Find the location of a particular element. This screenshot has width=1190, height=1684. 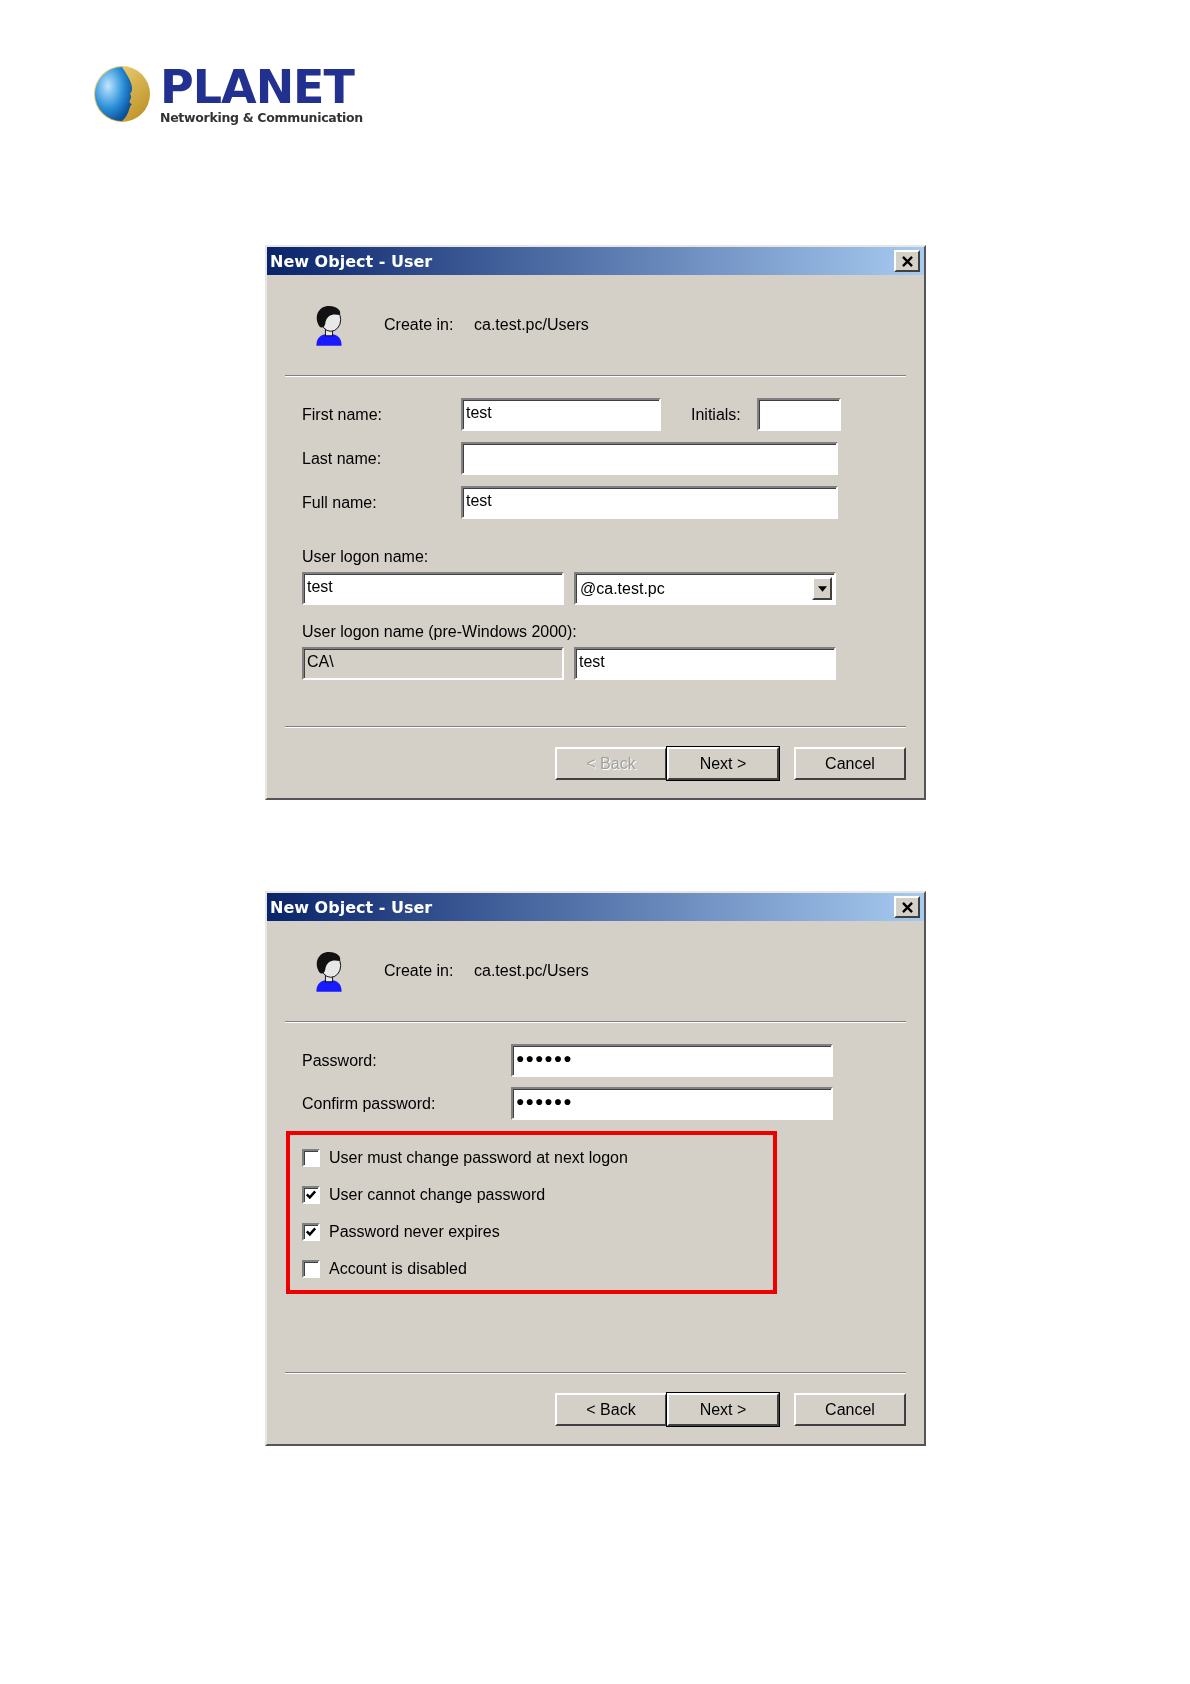

field-label: Last name: is located at coordinates (342, 458).